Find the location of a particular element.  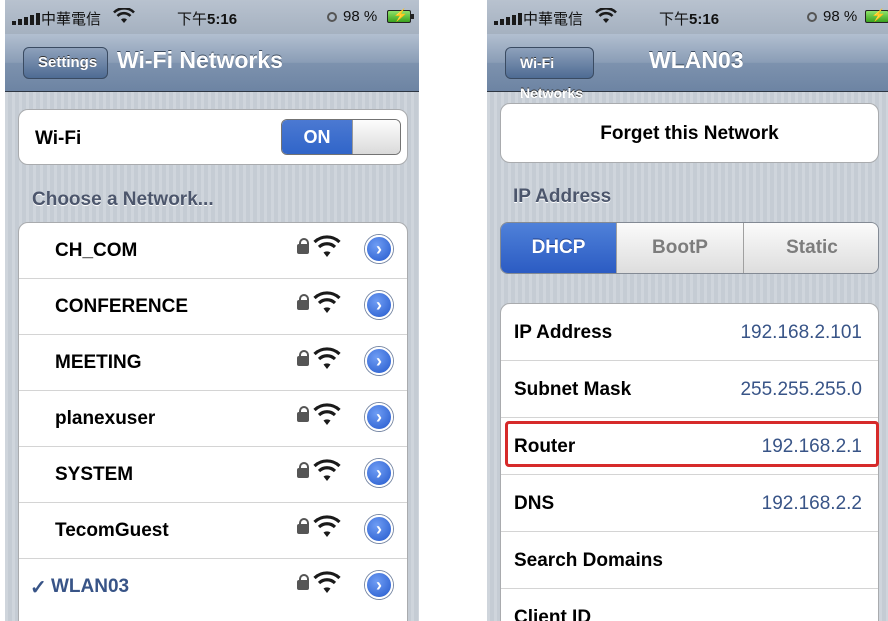

network-row: ✓ WLAN03 › is located at coordinates (213, 587).